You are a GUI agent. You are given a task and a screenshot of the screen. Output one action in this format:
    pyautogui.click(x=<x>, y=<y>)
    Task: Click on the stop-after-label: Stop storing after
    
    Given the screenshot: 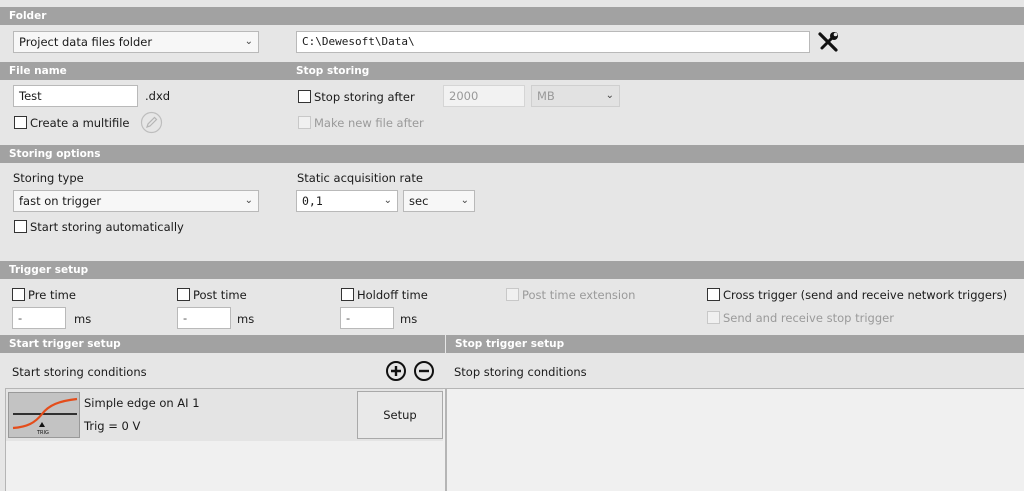 What is the action you would take?
    pyautogui.click(x=364, y=97)
    